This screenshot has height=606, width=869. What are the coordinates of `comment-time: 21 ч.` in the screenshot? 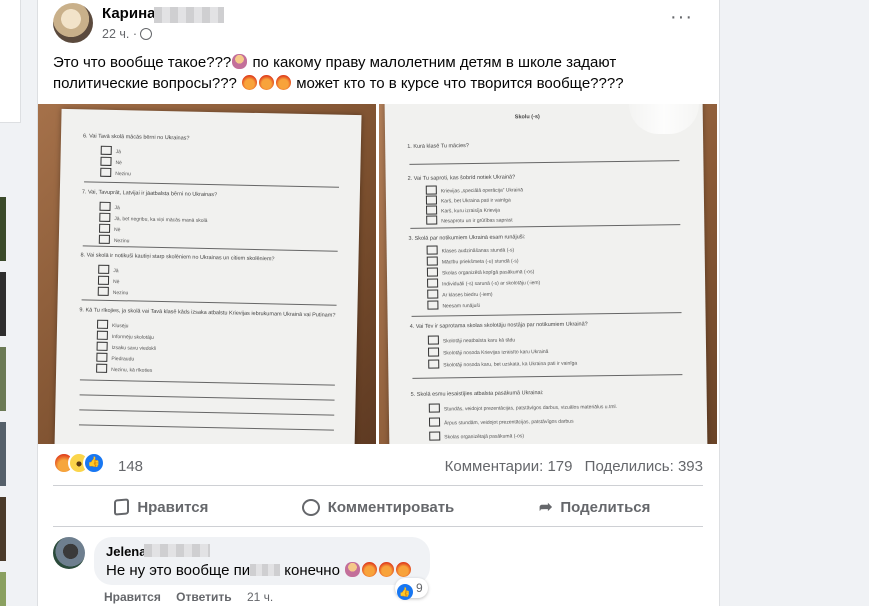 It's located at (260, 597).